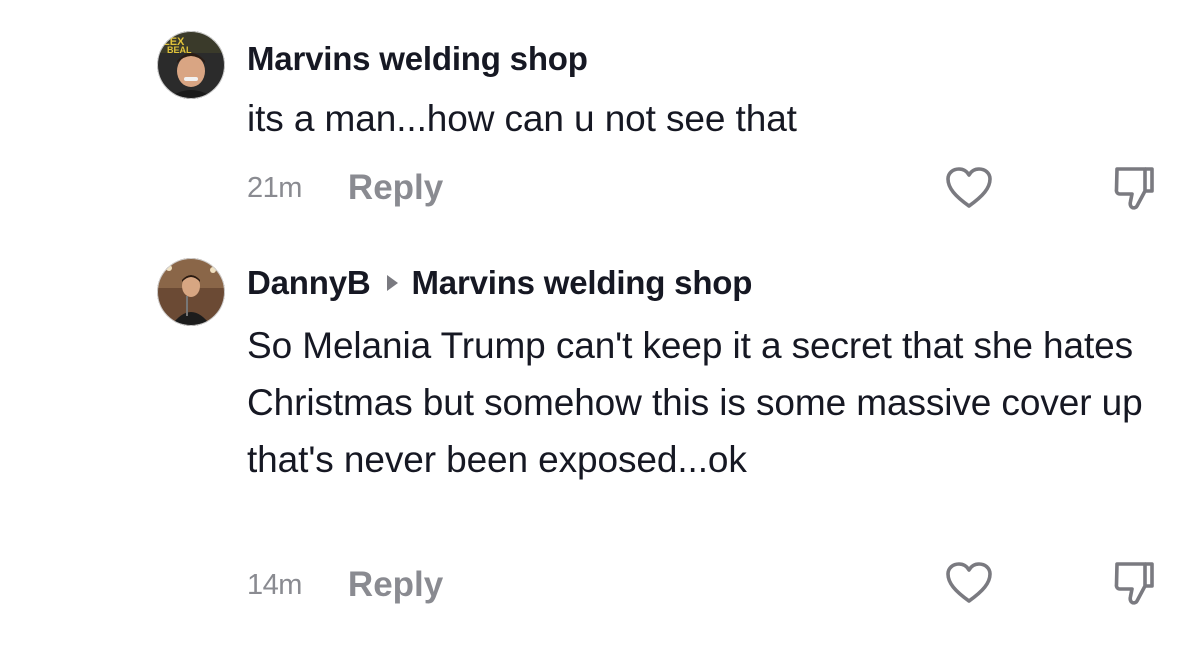  I want to click on comment-header: DannyB Marvins welding shop, so click(499, 283).